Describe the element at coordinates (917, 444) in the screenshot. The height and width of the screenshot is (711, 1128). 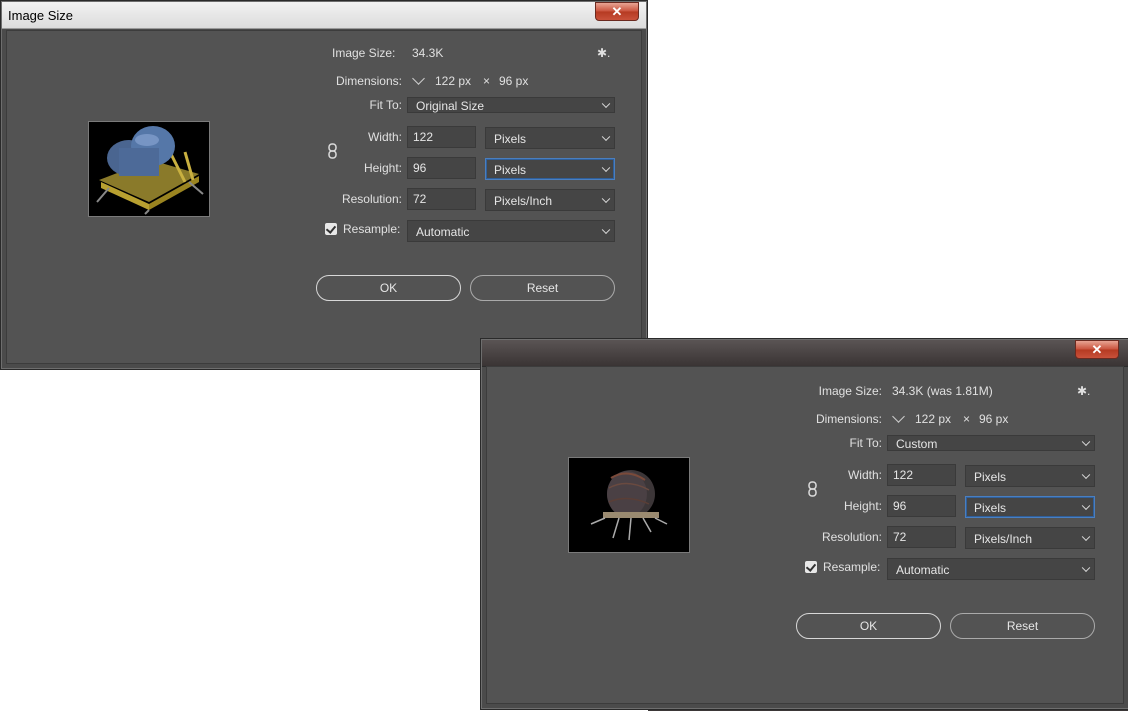
I see `fit-to-value: Custom` at that location.